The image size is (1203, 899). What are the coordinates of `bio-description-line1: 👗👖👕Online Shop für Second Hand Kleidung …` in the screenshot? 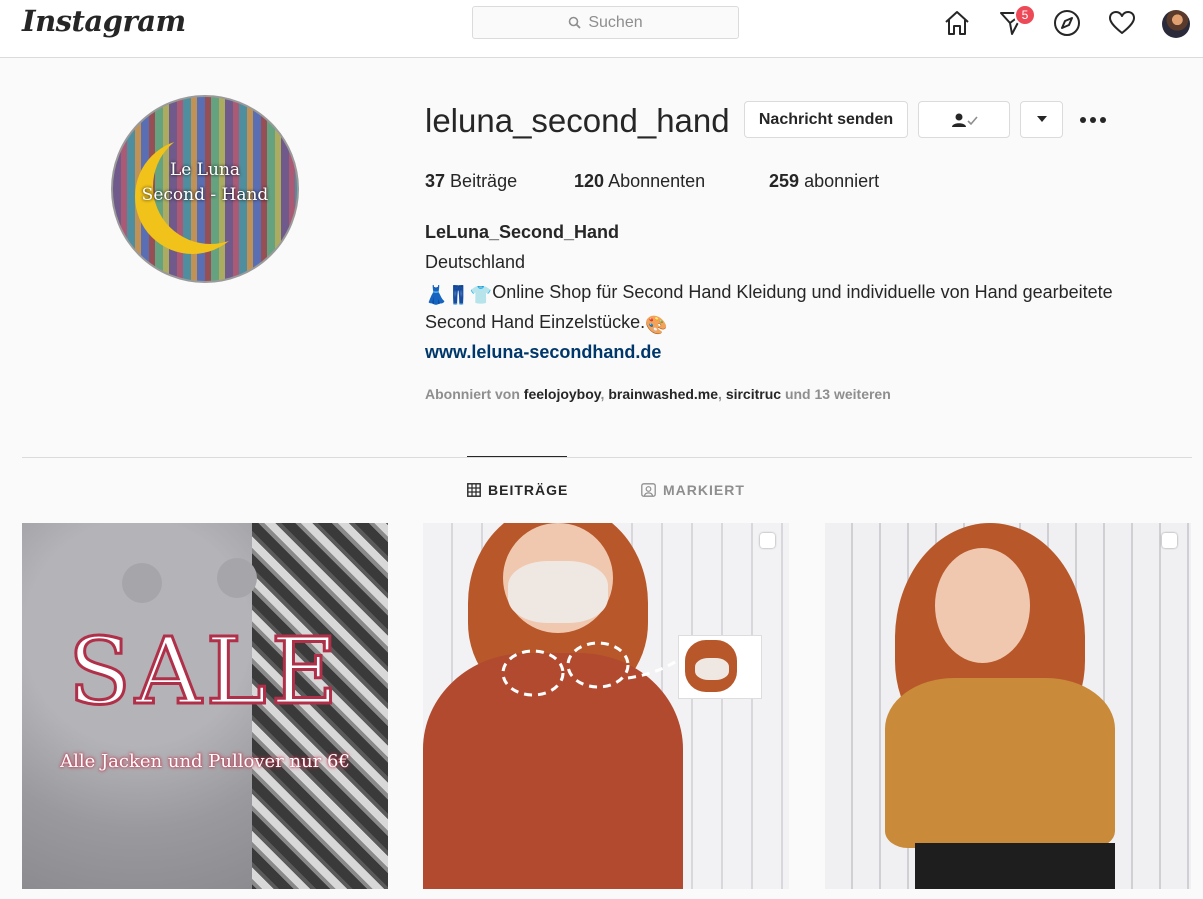 It's located at (769, 294).